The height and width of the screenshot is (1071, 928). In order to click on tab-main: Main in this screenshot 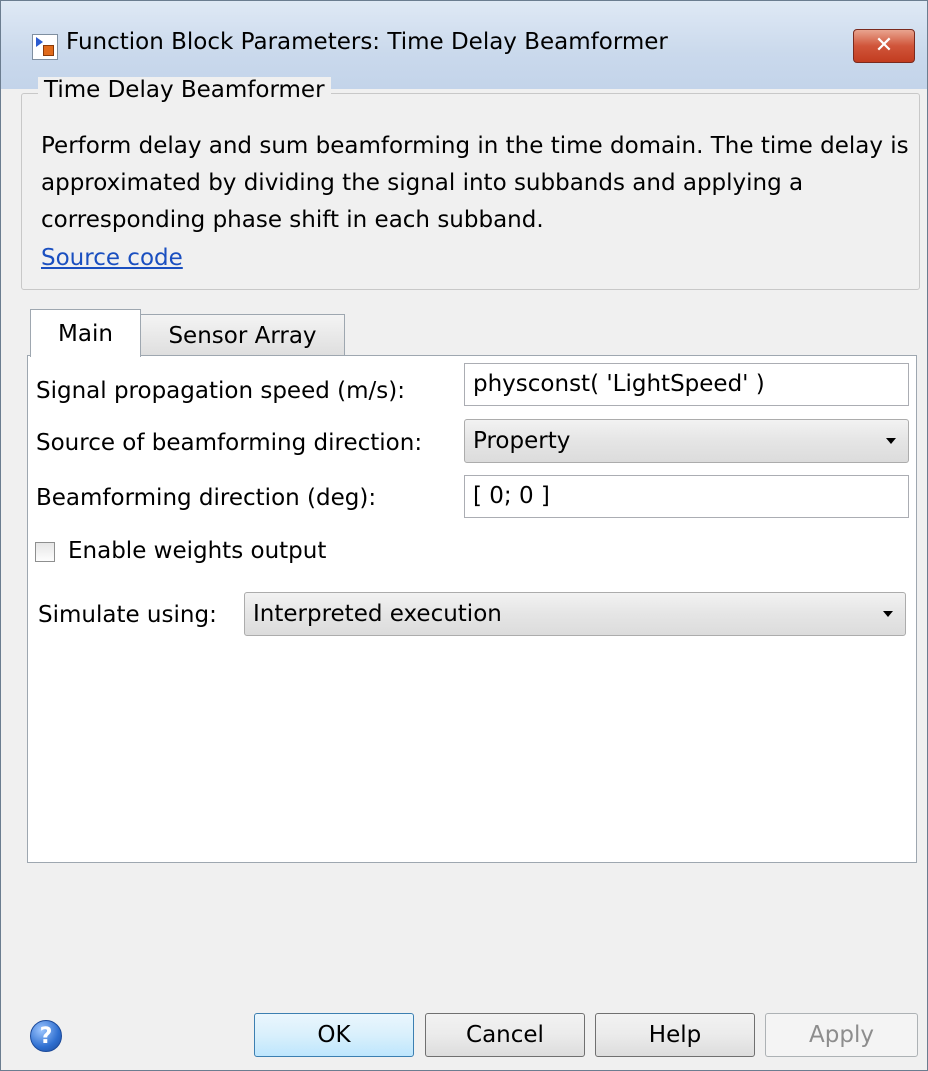, I will do `click(85, 333)`.